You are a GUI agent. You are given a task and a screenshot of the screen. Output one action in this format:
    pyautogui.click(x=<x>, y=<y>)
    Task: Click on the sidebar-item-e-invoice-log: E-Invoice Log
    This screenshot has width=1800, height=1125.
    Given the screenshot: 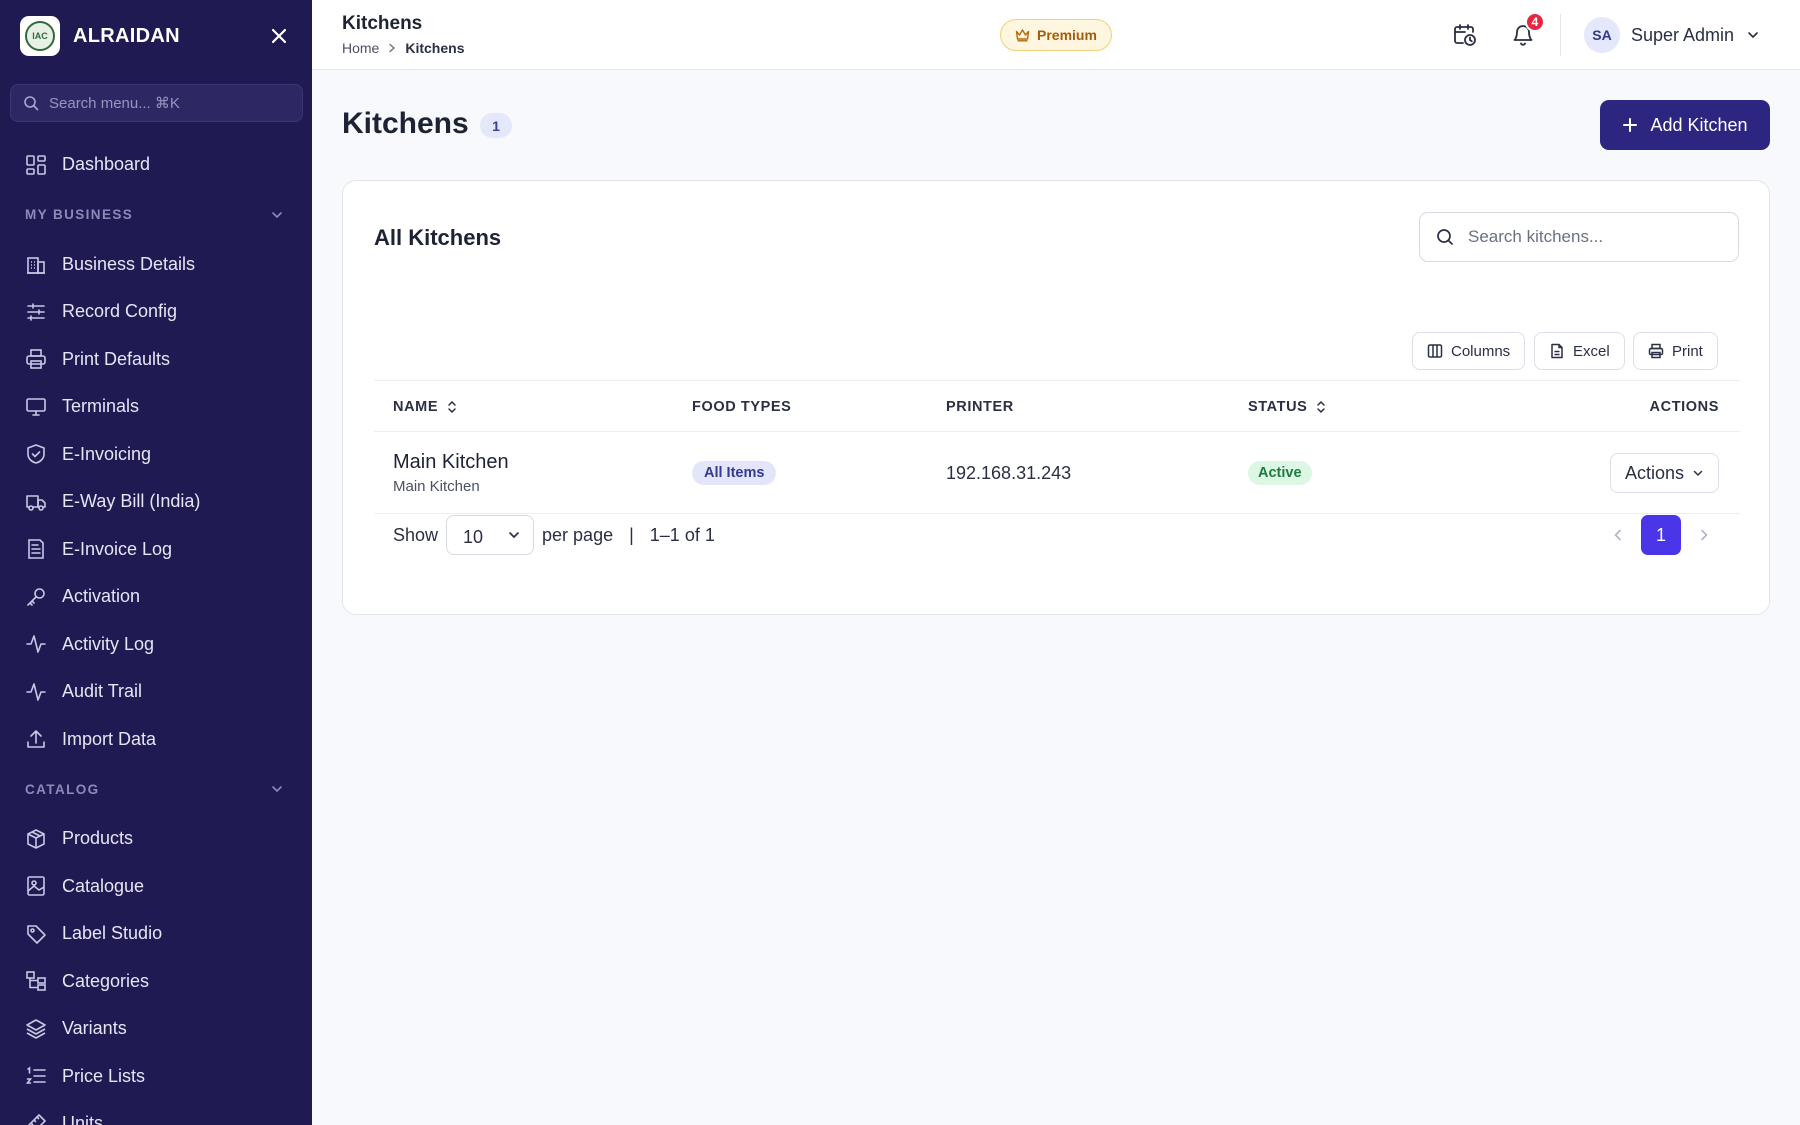 What is the action you would take?
    pyautogui.click(x=156, y=550)
    